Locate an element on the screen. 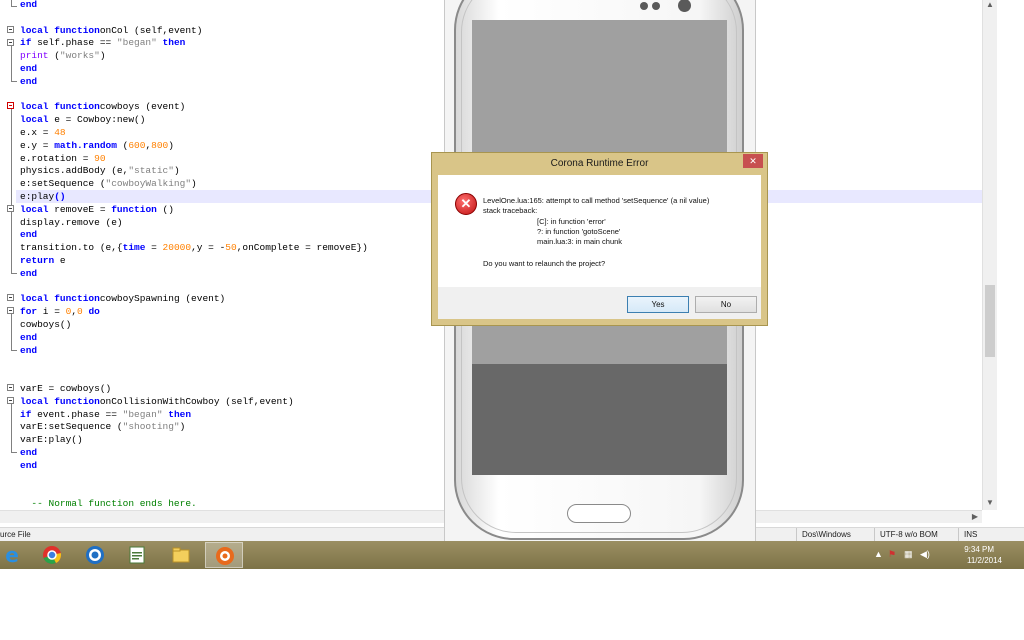 Image resolution: width=1024 pixels, height=640 pixels. code-line: cowboys() is located at coordinates (45, 324).